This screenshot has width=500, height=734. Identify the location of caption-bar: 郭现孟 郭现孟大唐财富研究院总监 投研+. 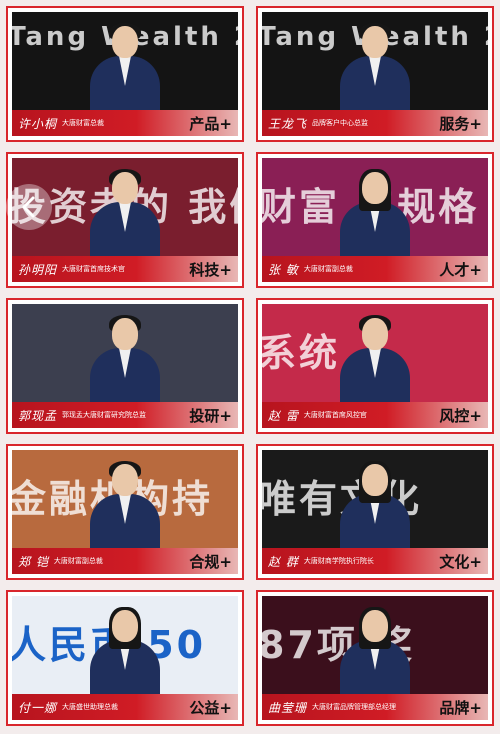
(125, 415).